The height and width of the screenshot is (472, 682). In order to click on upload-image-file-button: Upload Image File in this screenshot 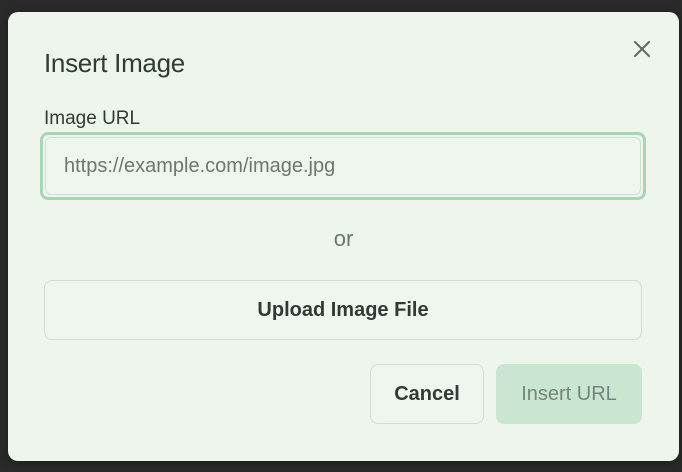, I will do `click(343, 310)`.